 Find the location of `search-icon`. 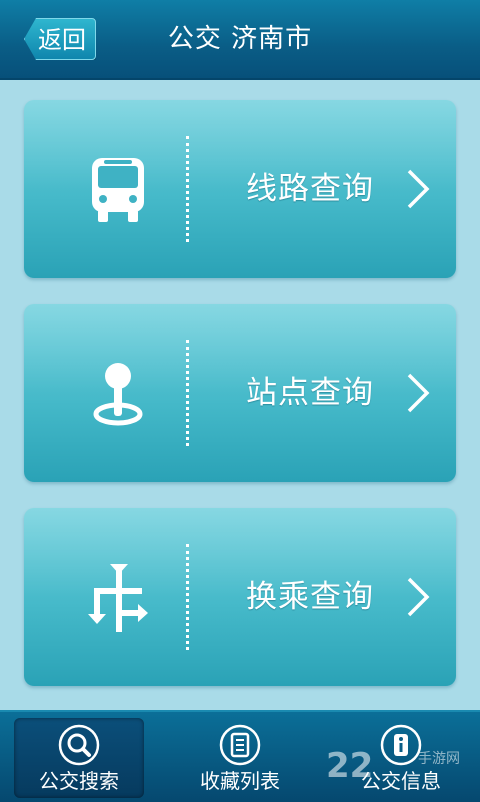

search-icon is located at coordinates (79, 745).